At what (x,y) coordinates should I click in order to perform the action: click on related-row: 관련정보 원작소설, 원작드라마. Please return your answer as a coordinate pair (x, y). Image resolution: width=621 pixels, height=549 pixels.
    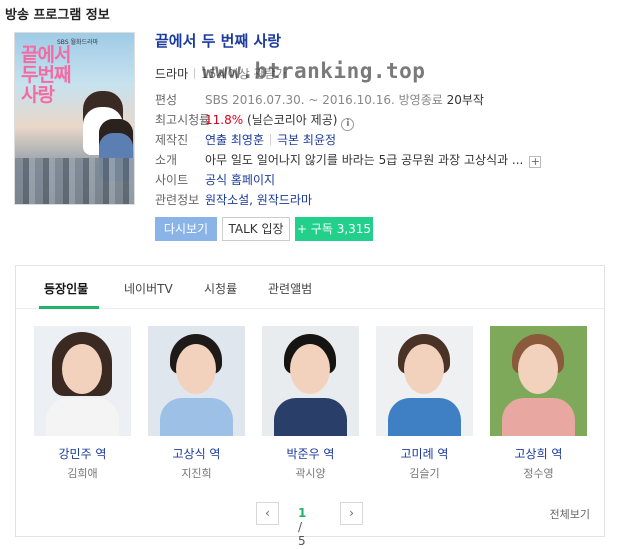
    Looking at the image, I should click on (233, 200).